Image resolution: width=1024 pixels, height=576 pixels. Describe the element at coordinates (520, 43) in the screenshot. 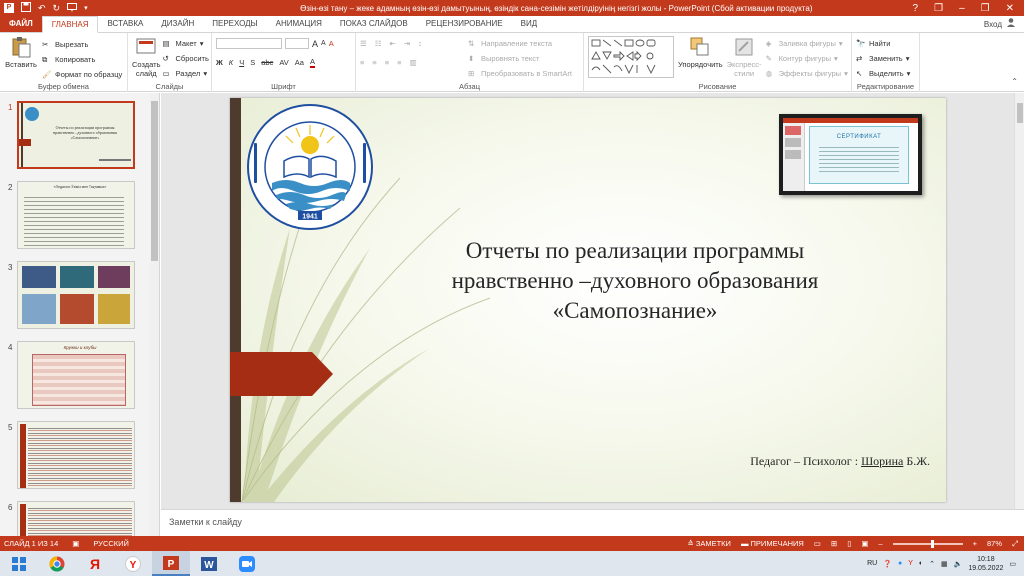

I see `text-direction-button: ⇅ Направление текста` at that location.